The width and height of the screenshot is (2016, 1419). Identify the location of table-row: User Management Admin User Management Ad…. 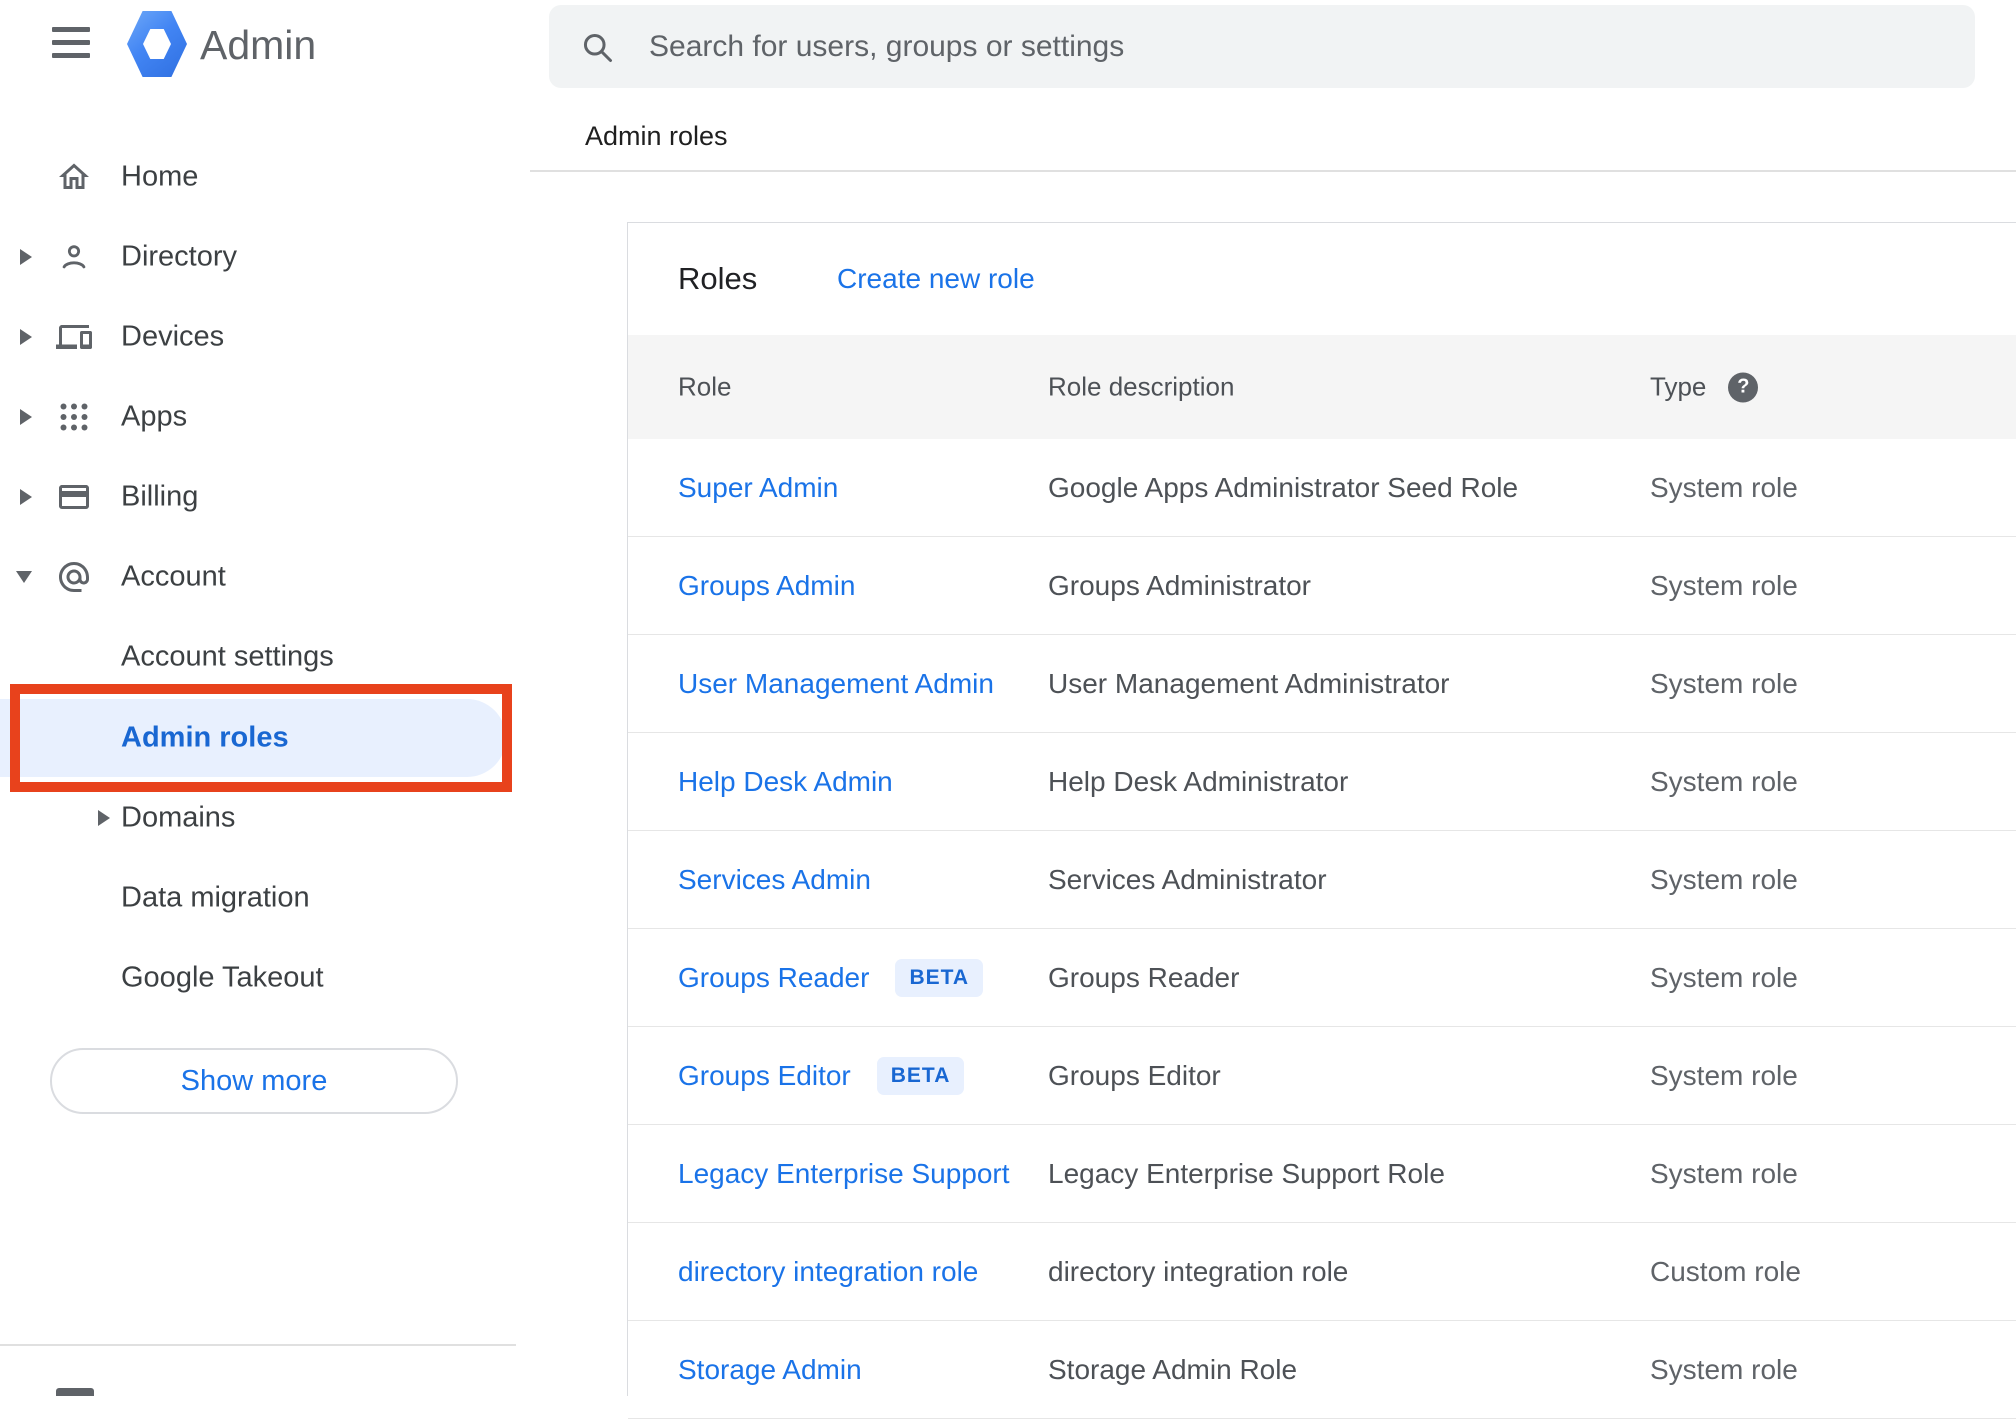
(1322, 684).